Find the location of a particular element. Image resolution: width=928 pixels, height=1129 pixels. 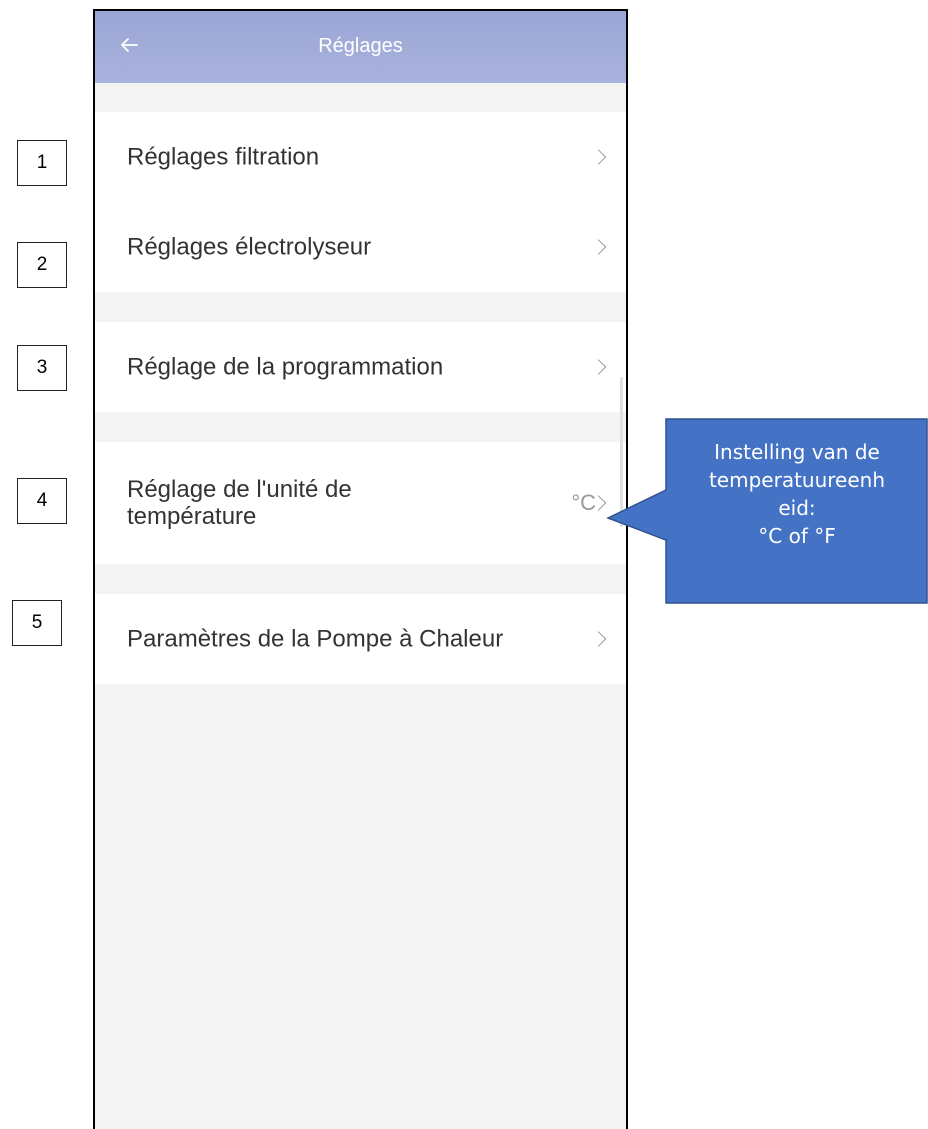

settings-row-programming: Réglage de la programmation is located at coordinates (360, 367).